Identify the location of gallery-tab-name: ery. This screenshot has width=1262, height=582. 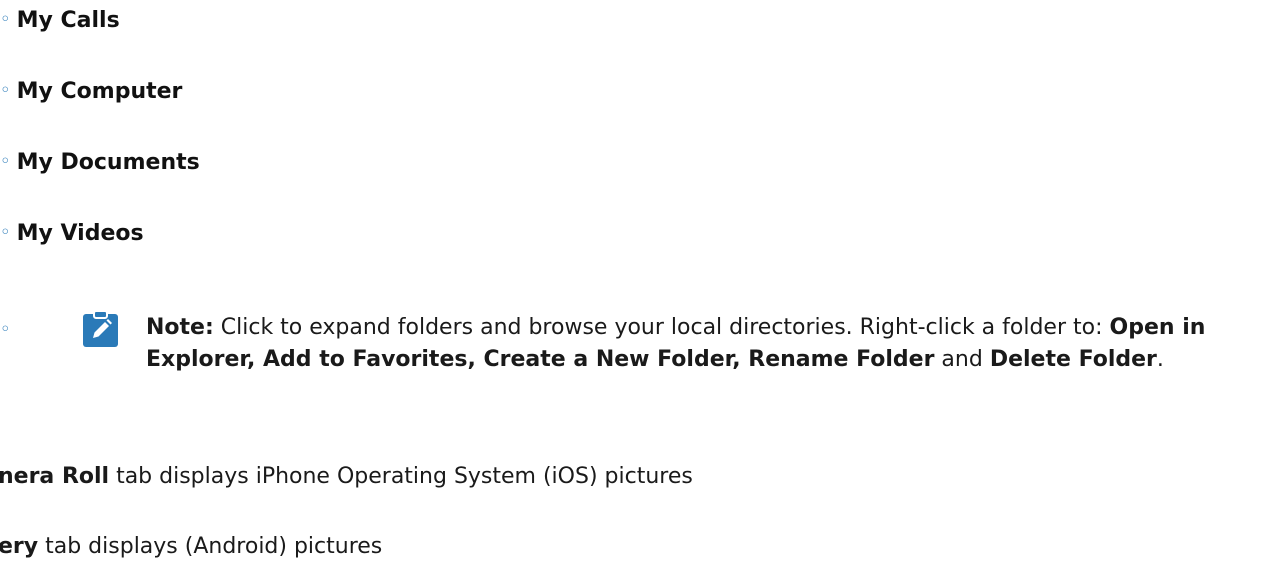
(19, 546).